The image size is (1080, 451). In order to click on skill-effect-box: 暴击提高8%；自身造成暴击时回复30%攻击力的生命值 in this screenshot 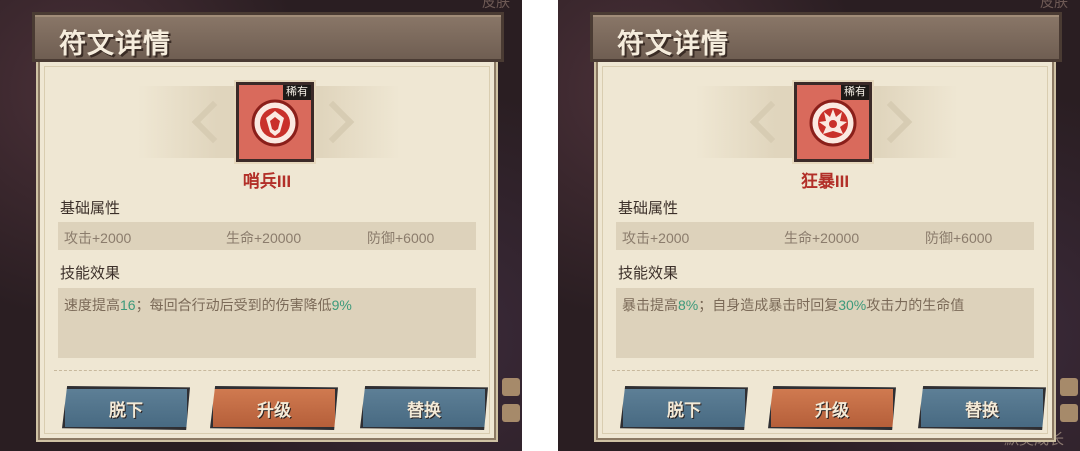, I will do `click(825, 323)`.